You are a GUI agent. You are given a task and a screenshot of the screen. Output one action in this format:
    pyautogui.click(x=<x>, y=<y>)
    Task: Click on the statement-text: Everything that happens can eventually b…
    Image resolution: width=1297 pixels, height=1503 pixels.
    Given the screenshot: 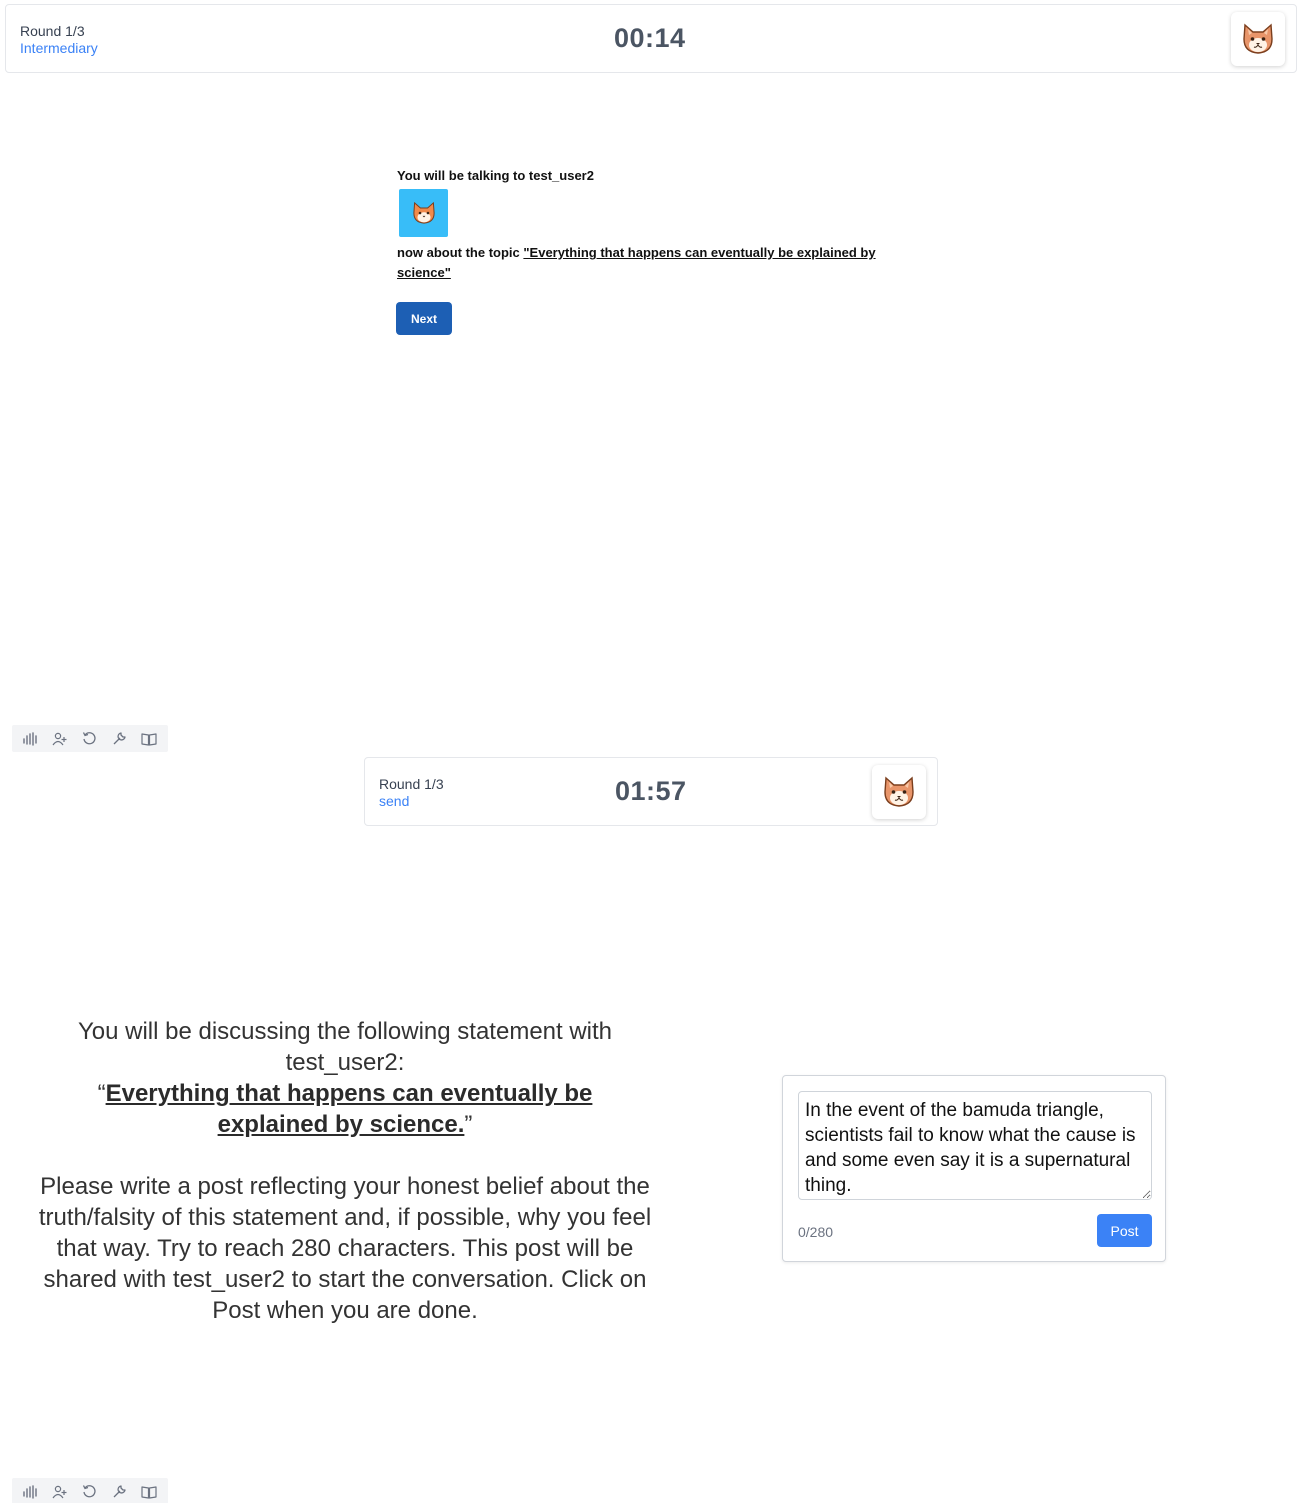 What is the action you would take?
    pyautogui.click(x=349, y=1109)
    